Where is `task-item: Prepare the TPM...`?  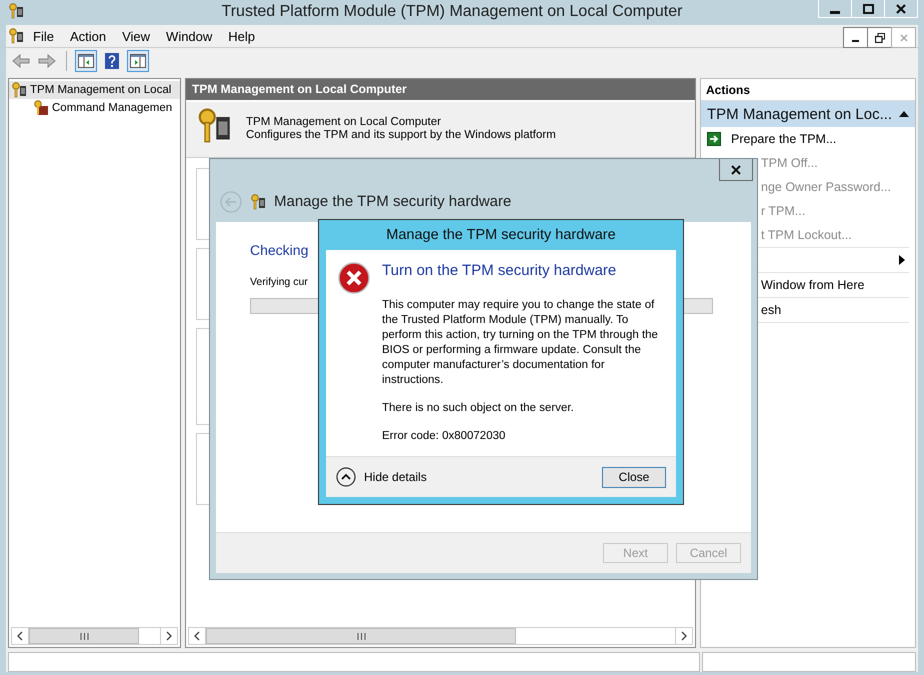
task-item: Prepare the TPM... is located at coordinates (805, 139).